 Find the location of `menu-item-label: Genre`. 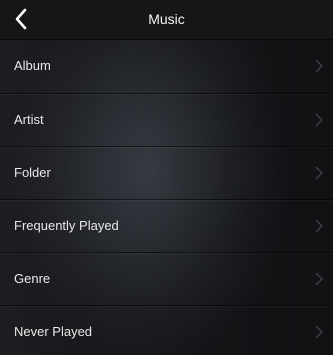

menu-item-label: Genre is located at coordinates (32, 278).